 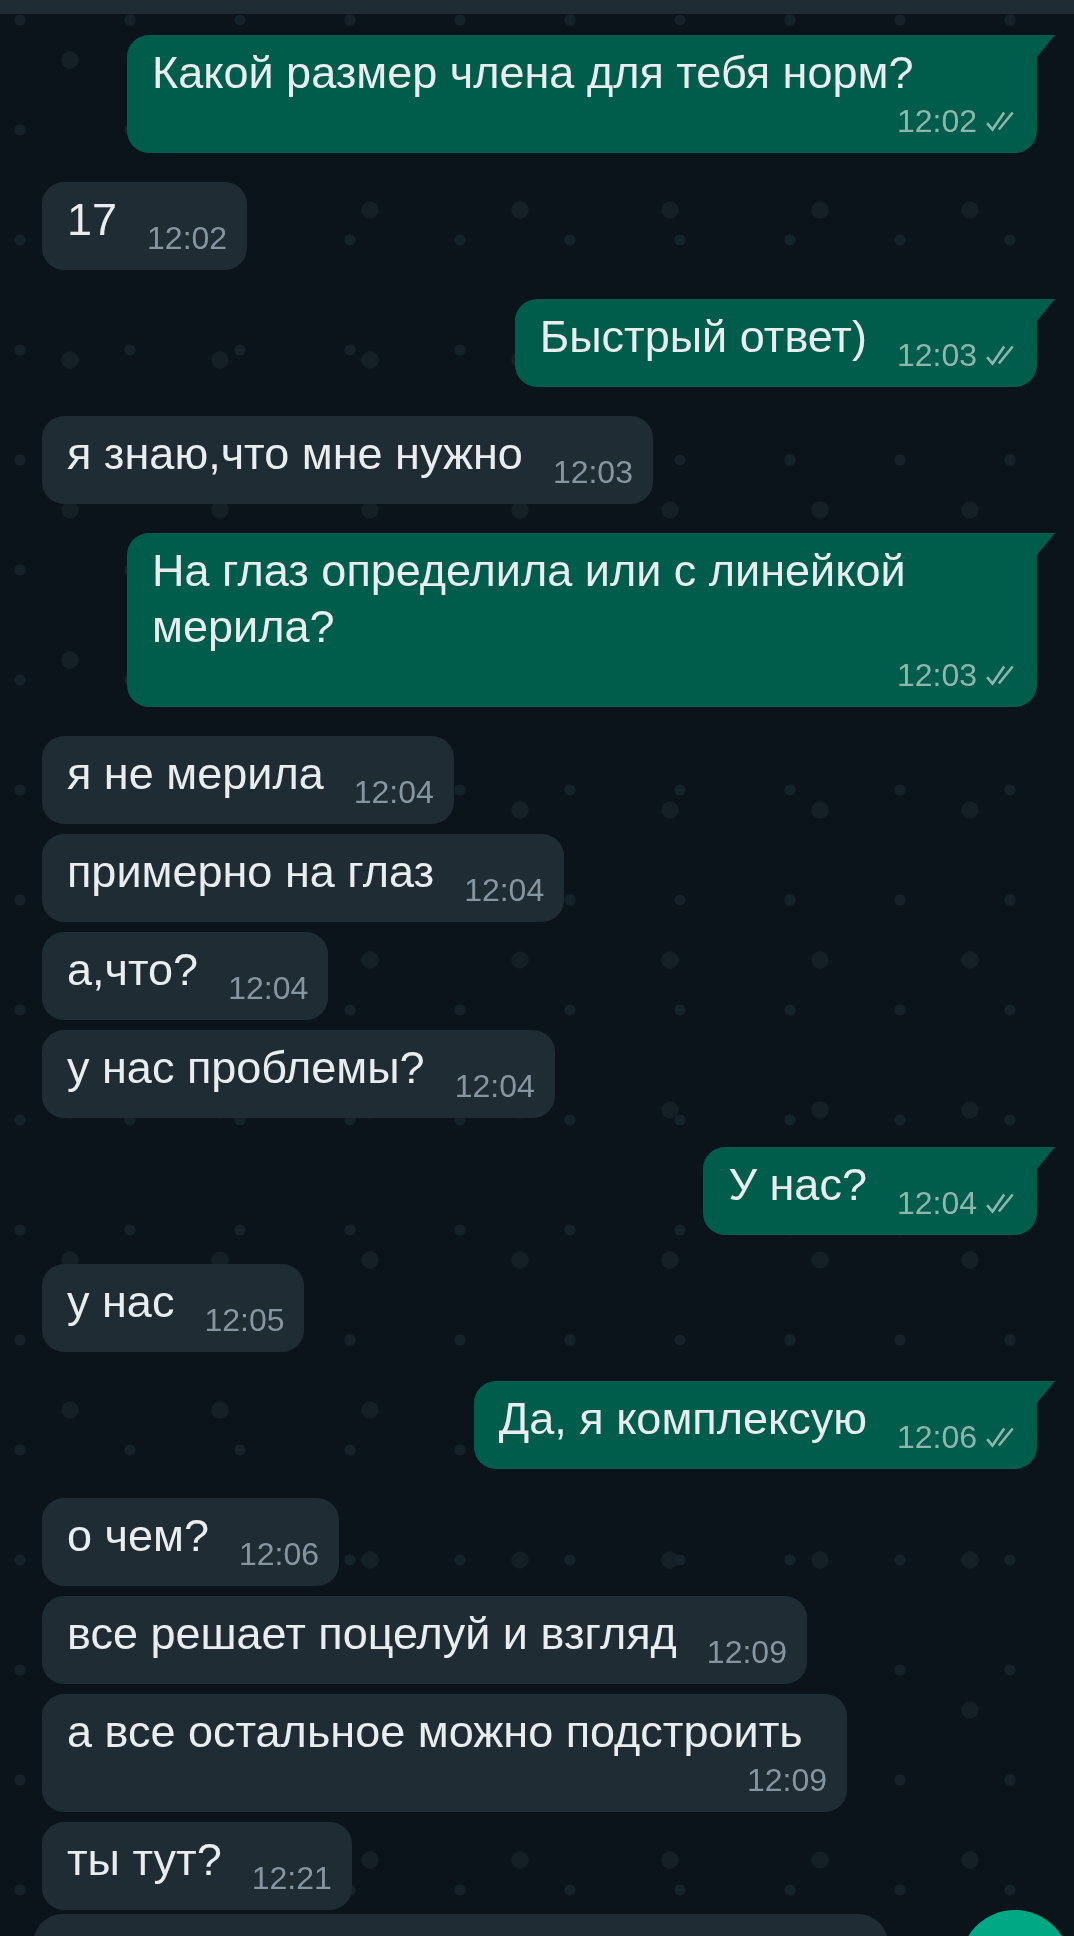 I want to click on incoming-message: примерно на глаз 12:04, so click(x=303, y=878).